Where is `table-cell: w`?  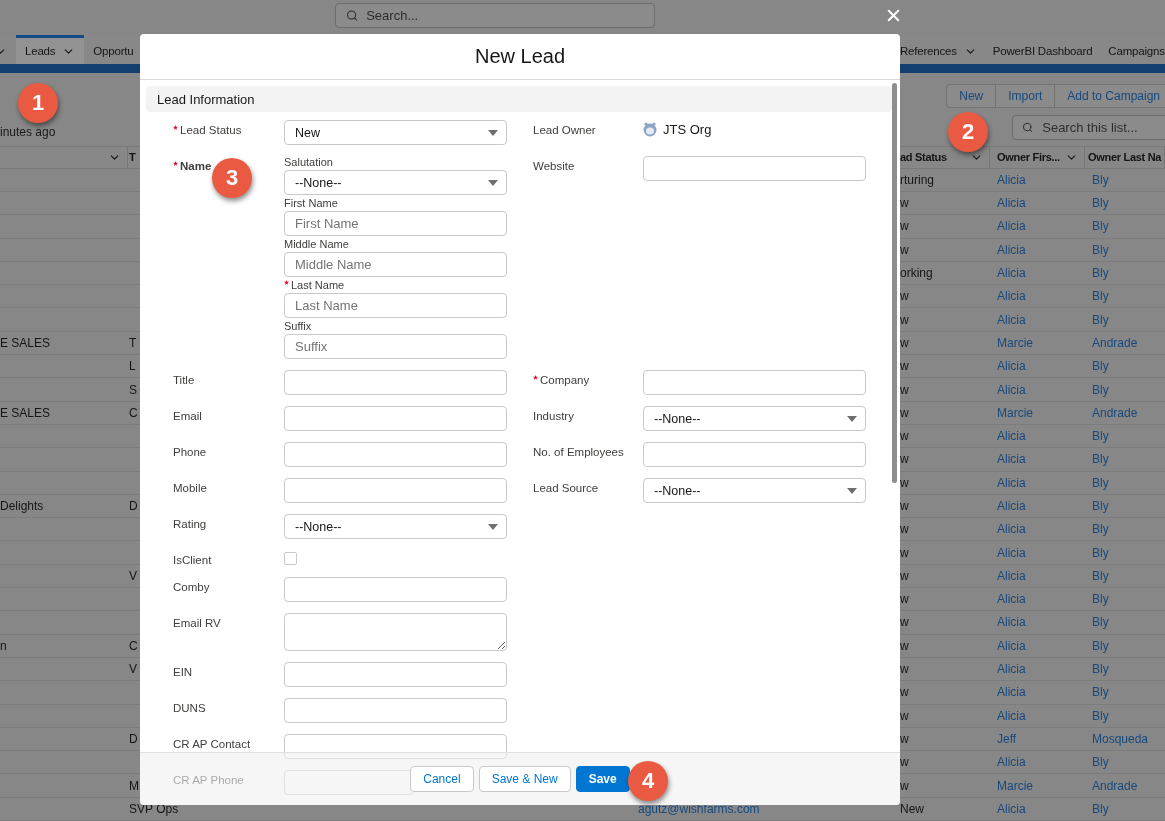
table-cell: w is located at coordinates (904, 645).